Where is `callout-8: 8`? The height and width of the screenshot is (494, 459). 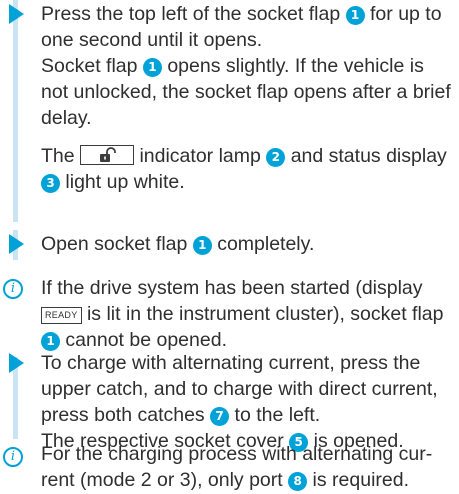 callout-8: 8 is located at coordinates (298, 481).